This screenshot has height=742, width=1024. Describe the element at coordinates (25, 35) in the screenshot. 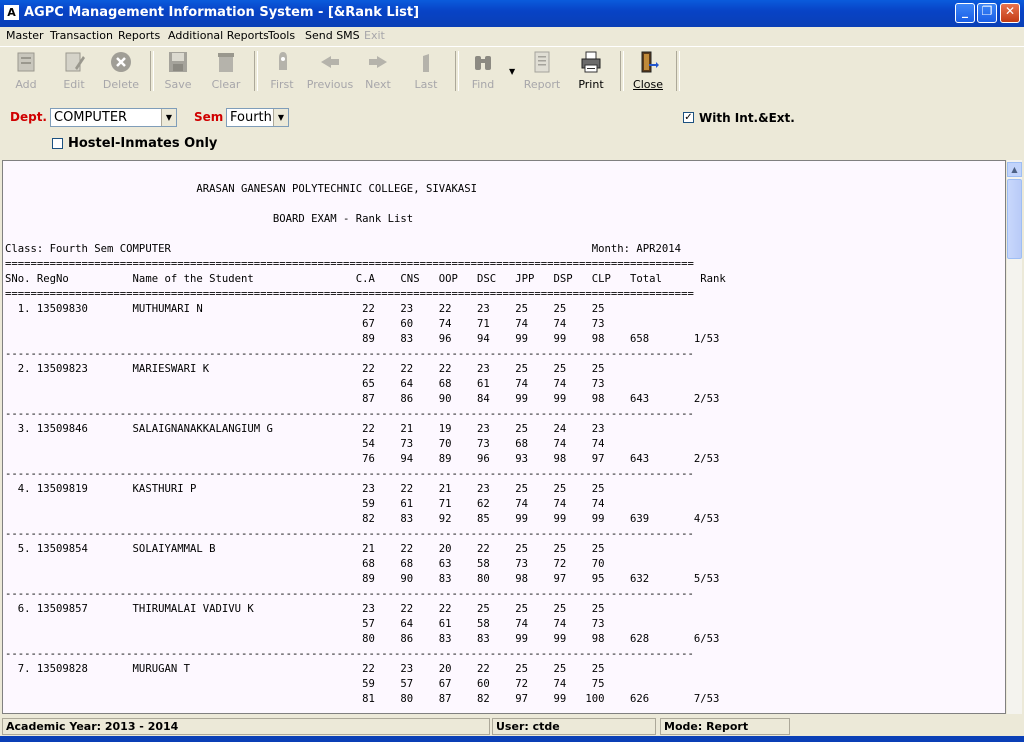

I see `menu-master: Master` at that location.